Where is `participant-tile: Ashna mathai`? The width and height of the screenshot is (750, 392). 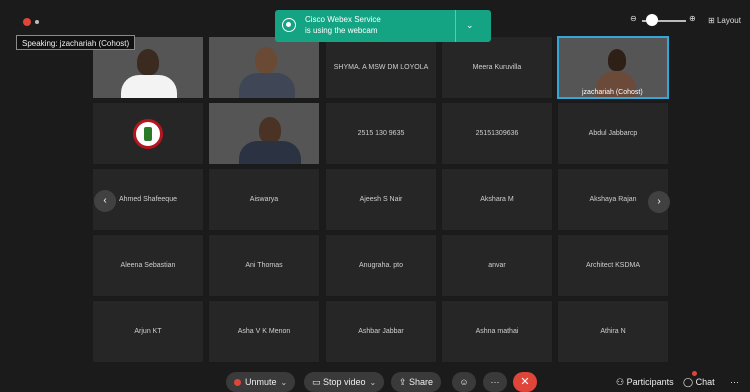 participant-tile: Ashna mathai is located at coordinates (497, 331).